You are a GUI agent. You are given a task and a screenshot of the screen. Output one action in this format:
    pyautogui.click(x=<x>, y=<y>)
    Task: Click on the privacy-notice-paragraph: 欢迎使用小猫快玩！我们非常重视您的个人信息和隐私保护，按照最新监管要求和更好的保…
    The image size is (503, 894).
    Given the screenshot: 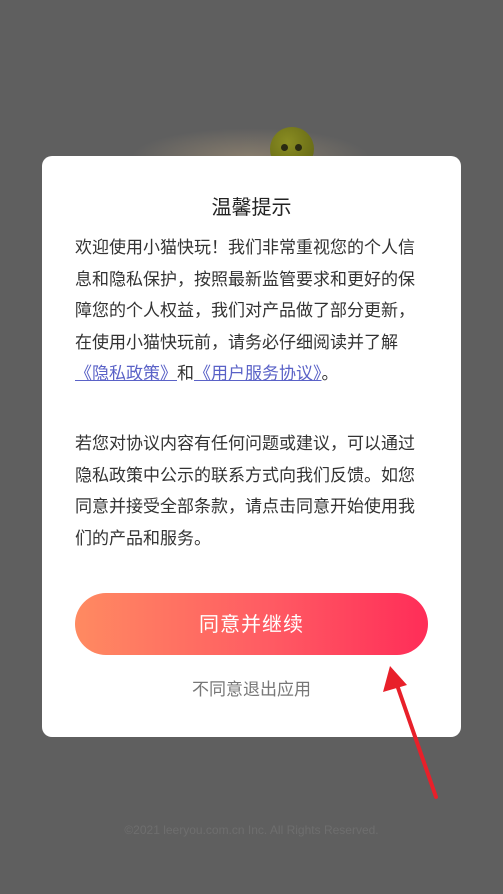 What is the action you would take?
    pyautogui.click(x=253, y=312)
    